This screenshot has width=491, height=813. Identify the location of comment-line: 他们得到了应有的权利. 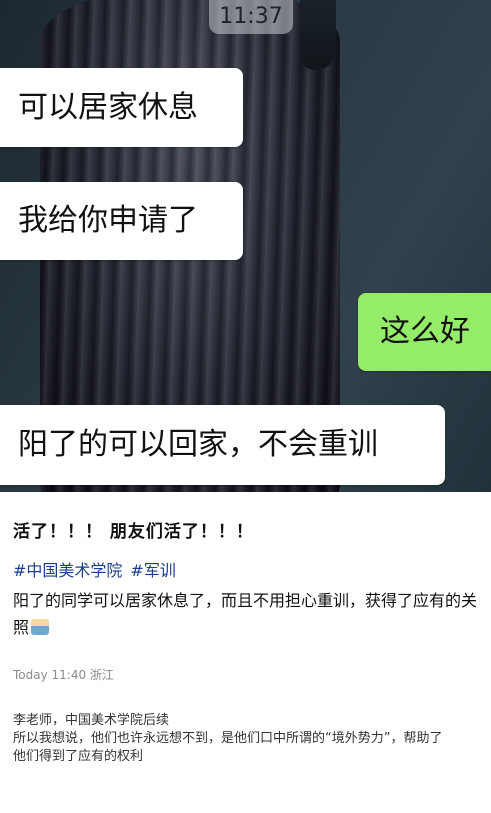
(78, 756).